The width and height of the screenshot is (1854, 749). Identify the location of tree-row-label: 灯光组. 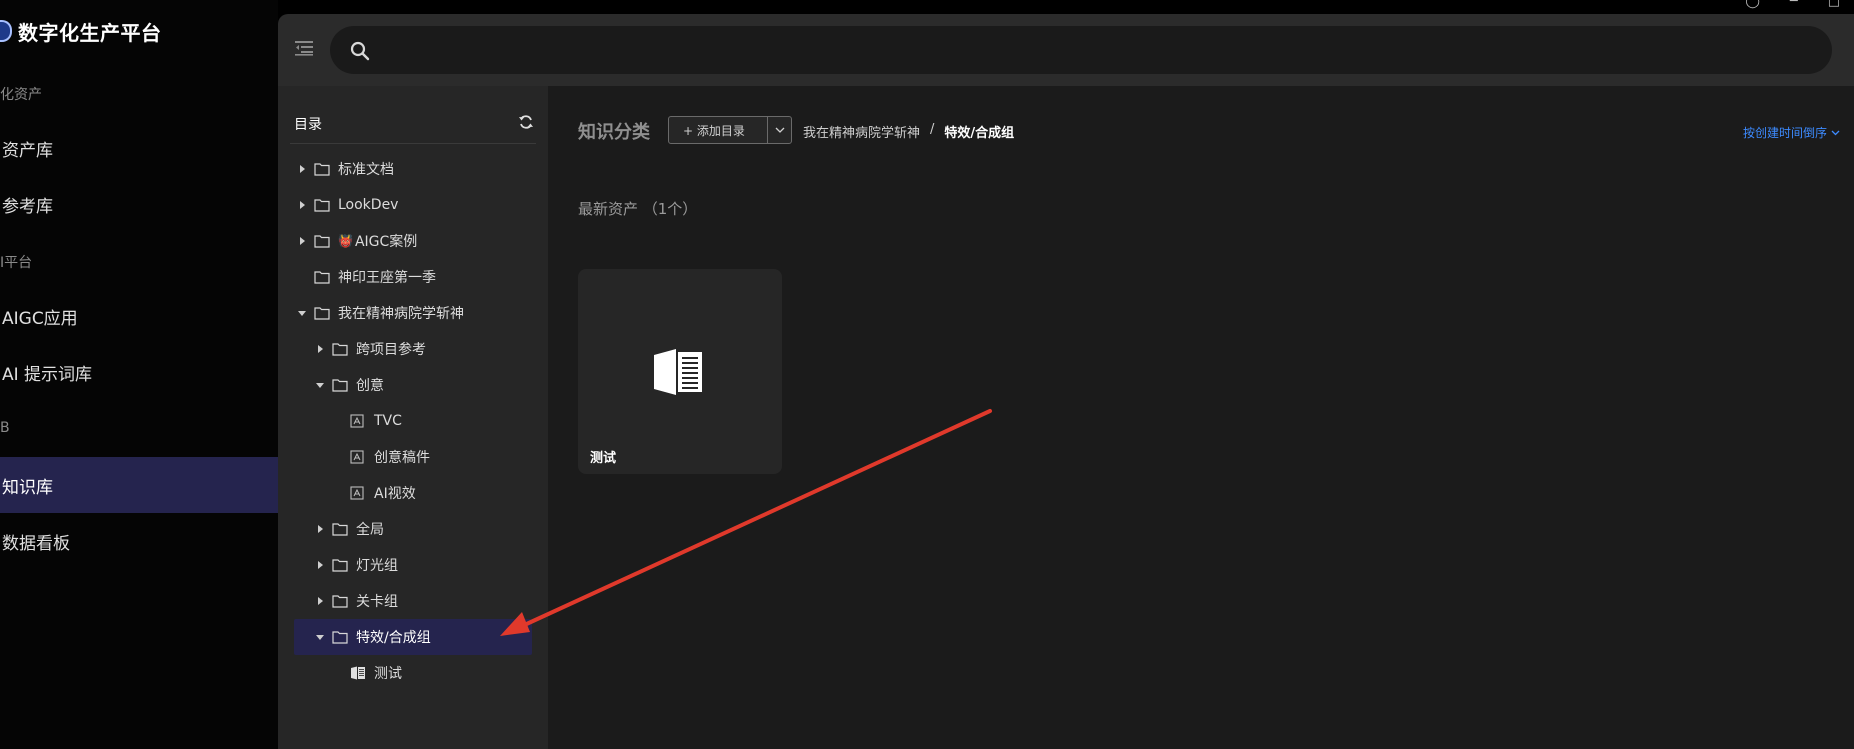
(377, 566).